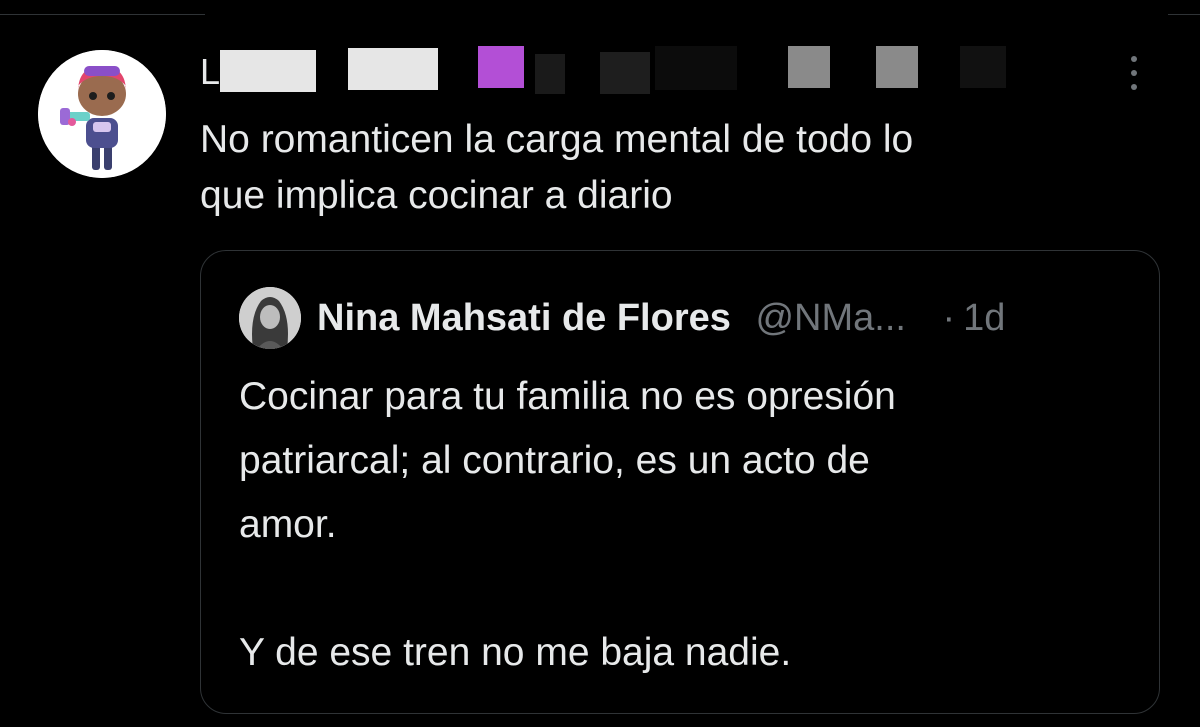  I want to click on funko-character-avatar-icon, so click(102, 114).